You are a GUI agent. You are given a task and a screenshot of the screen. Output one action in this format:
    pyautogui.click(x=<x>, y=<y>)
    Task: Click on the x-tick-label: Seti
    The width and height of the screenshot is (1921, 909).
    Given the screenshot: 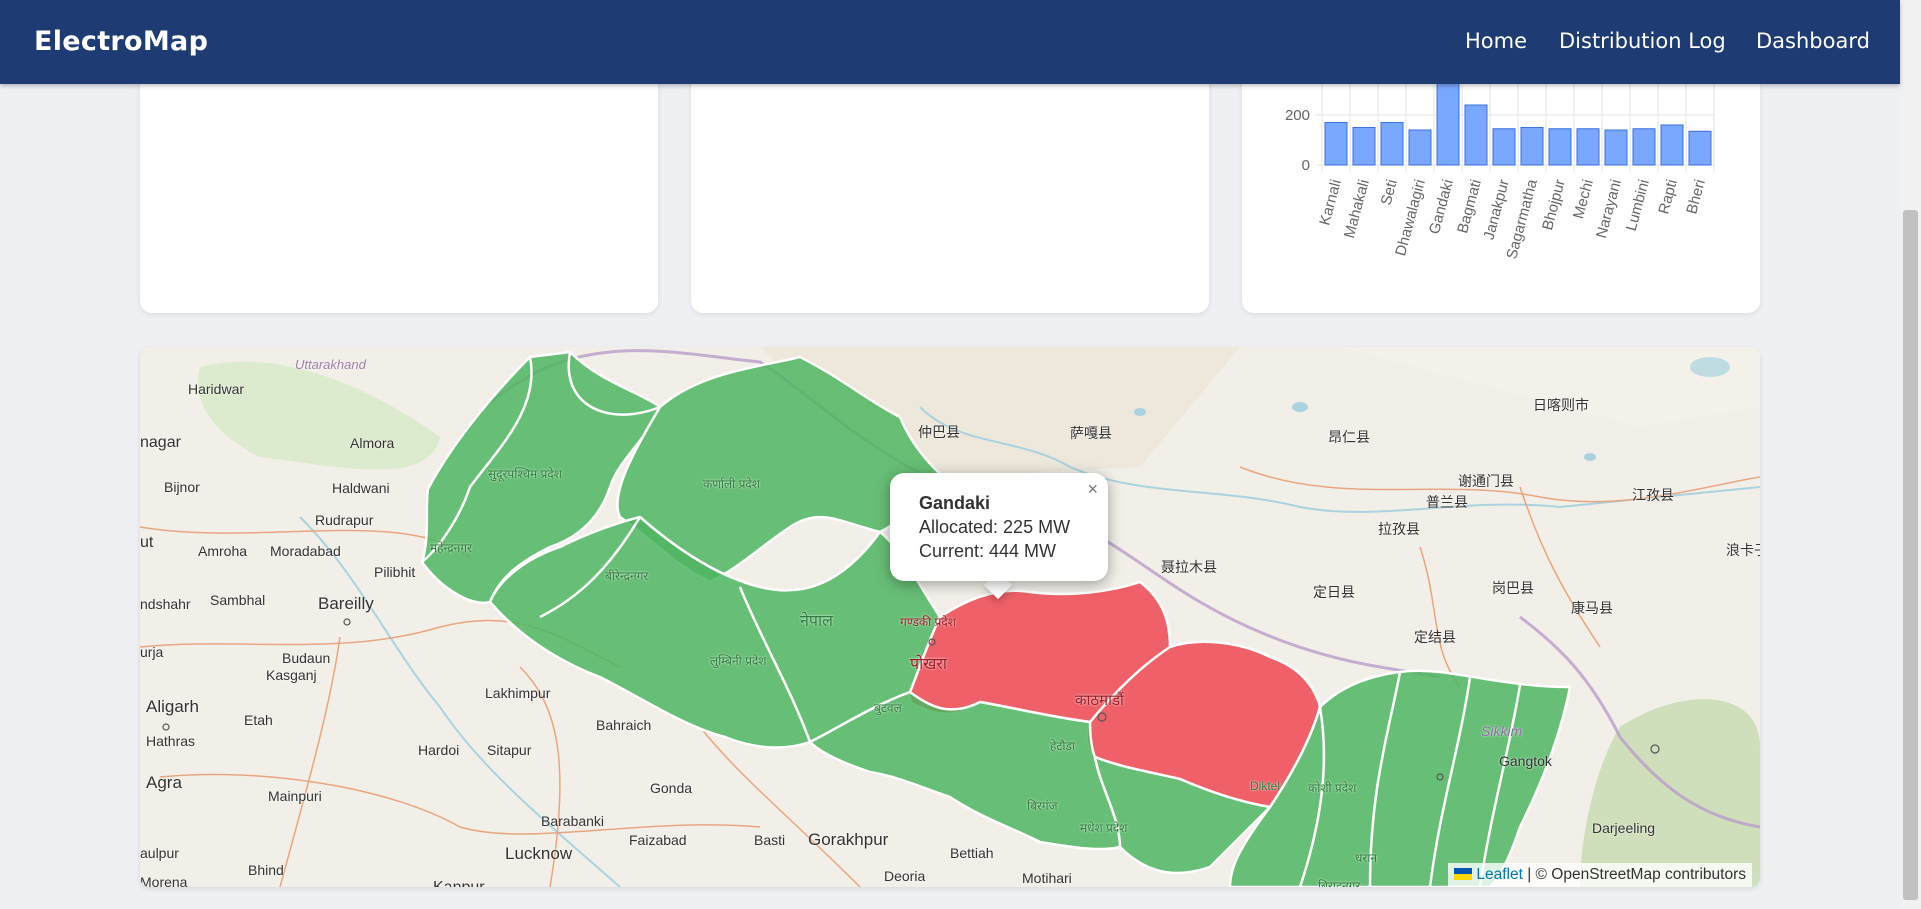 What is the action you would take?
    pyautogui.click(x=1389, y=192)
    